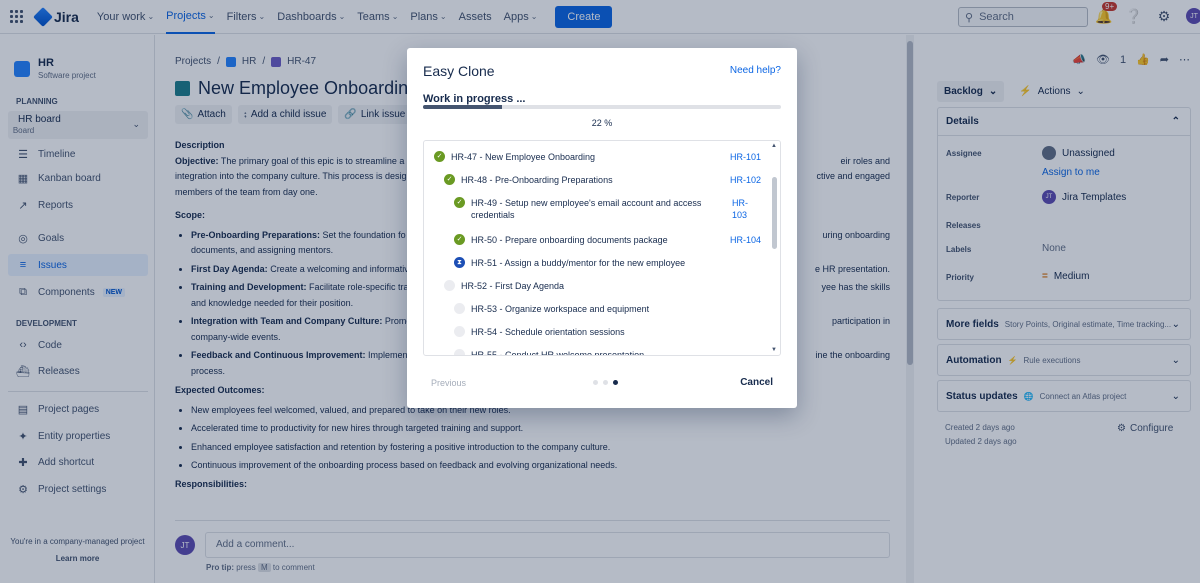  Describe the element at coordinates (589, 352) in the screenshot. I see `clone-list-item: HR-55 - Conduct HR welcome presentation` at that location.